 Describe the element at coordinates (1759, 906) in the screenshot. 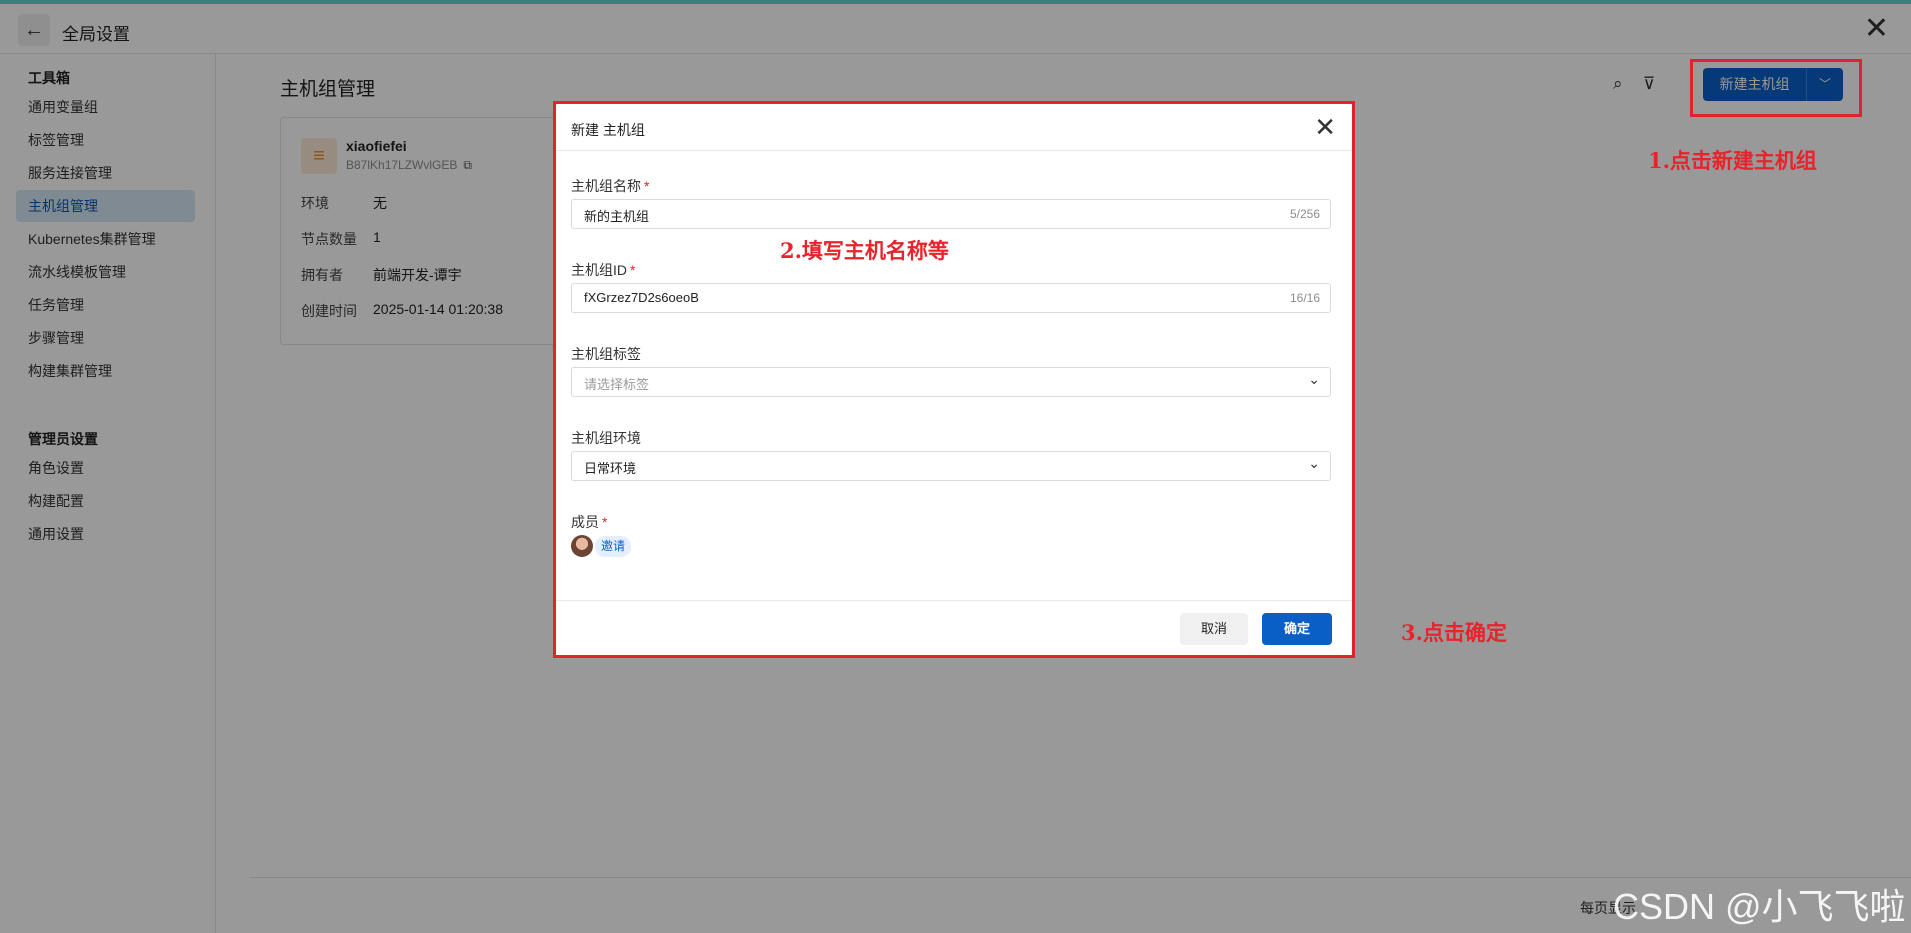

I see `watermark: CSDN @小飞飞啦` at that location.